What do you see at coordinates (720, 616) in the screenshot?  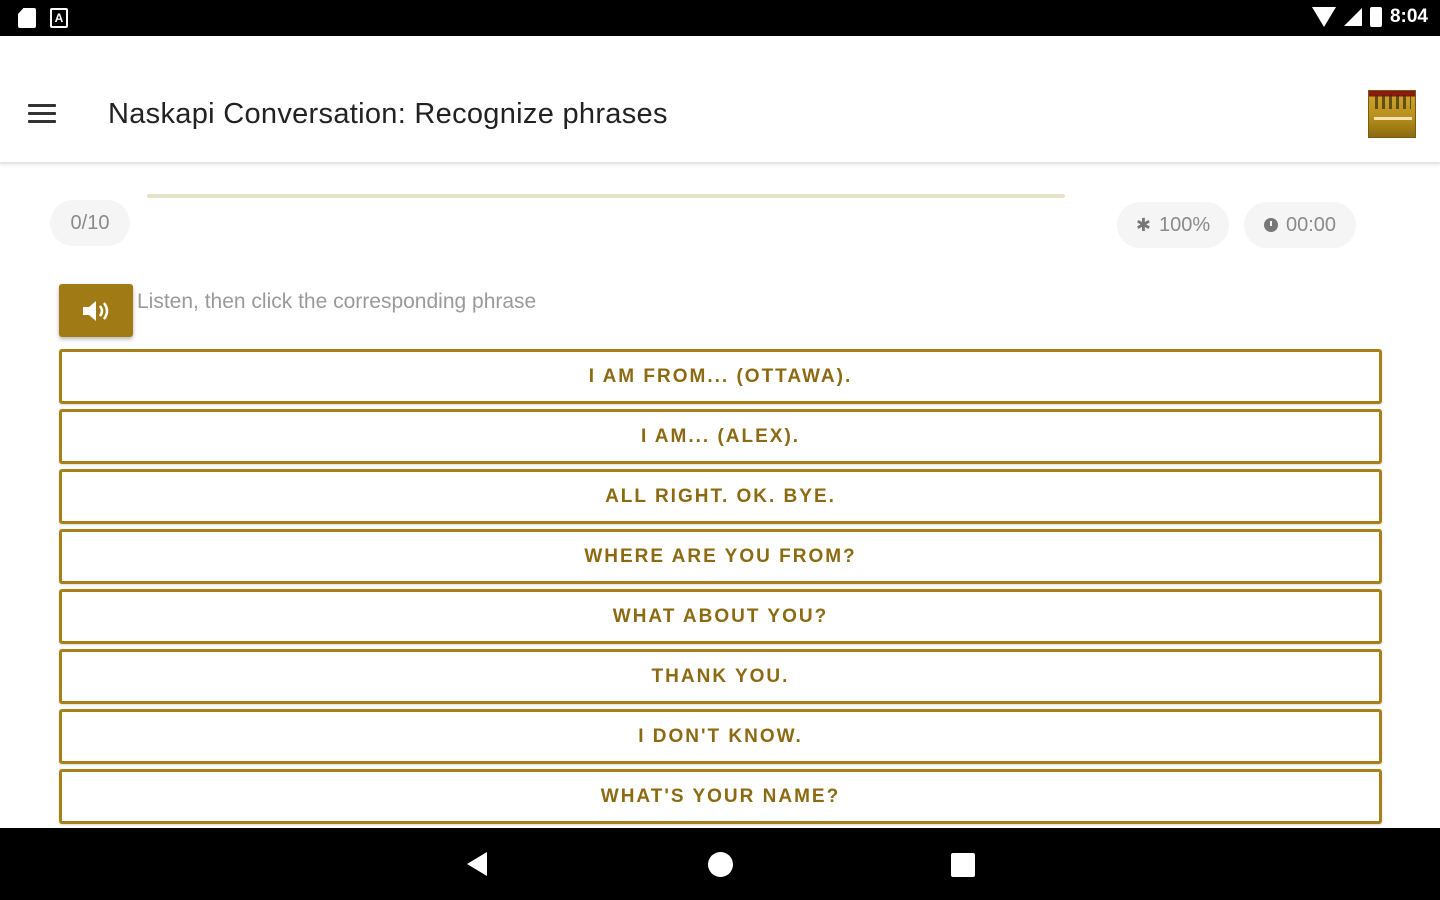 I see `answer-option: WHAT ABOUT YOU?` at bounding box center [720, 616].